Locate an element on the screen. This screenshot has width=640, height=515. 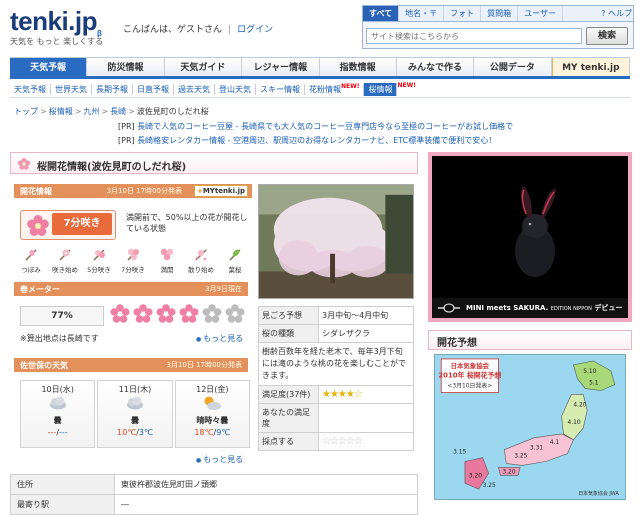
subnav-world: 世界天気 is located at coordinates (71, 89).